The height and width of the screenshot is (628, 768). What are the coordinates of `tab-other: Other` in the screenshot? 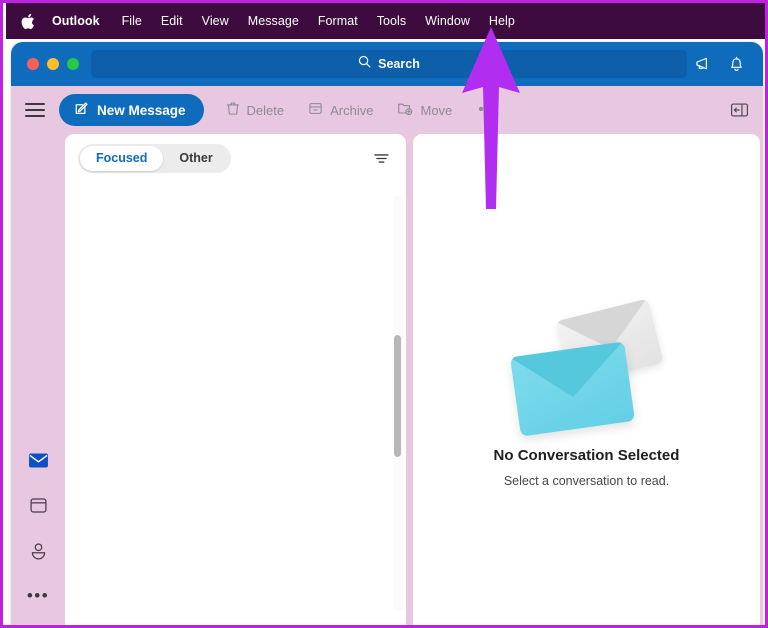 It's located at (195, 158).